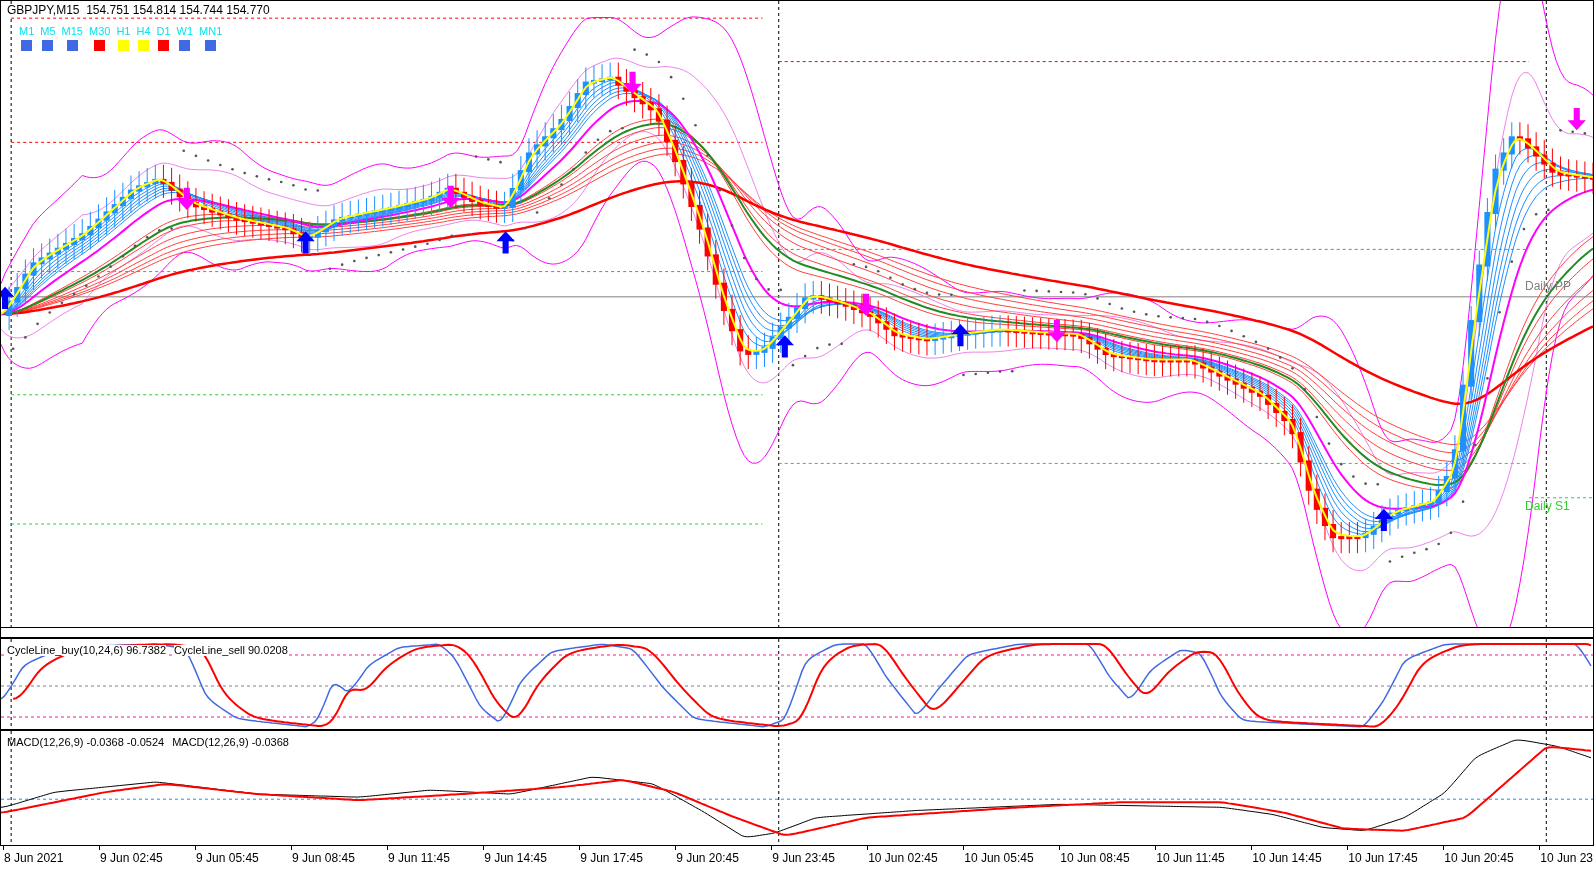 The width and height of the screenshot is (1594, 872). What do you see at coordinates (707, 858) in the screenshot?
I see `time-label: 9 Jun 20:45` at bounding box center [707, 858].